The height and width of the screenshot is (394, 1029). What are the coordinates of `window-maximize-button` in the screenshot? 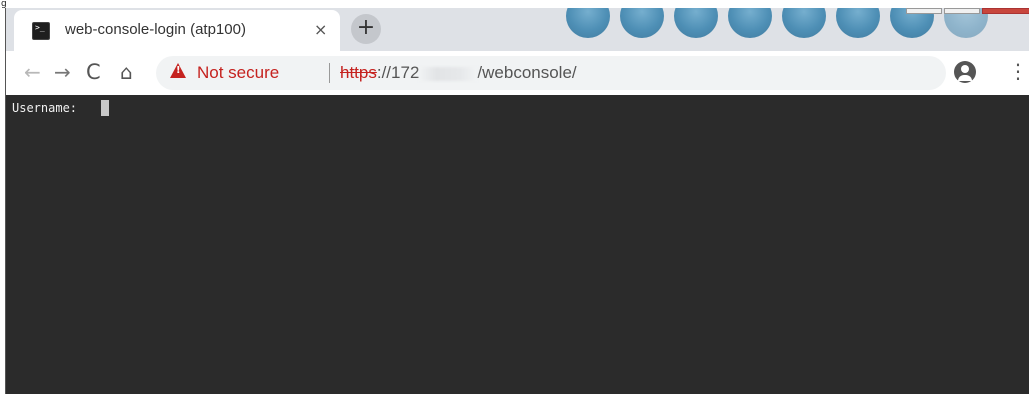 It's located at (962, 11).